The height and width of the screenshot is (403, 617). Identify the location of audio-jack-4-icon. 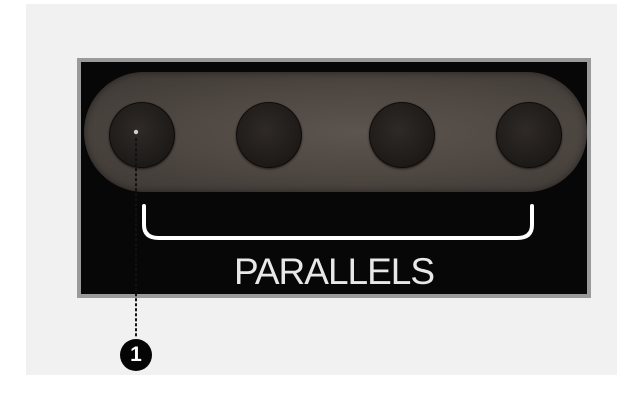
(529, 135).